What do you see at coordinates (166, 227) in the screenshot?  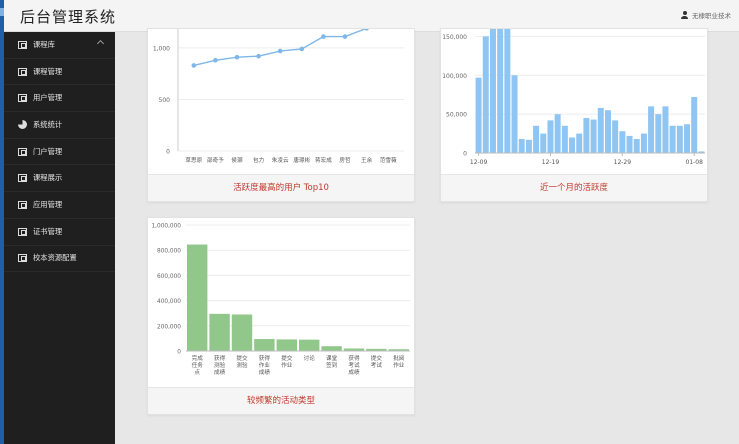 I see `y-tick-label: 1,000,000` at bounding box center [166, 227].